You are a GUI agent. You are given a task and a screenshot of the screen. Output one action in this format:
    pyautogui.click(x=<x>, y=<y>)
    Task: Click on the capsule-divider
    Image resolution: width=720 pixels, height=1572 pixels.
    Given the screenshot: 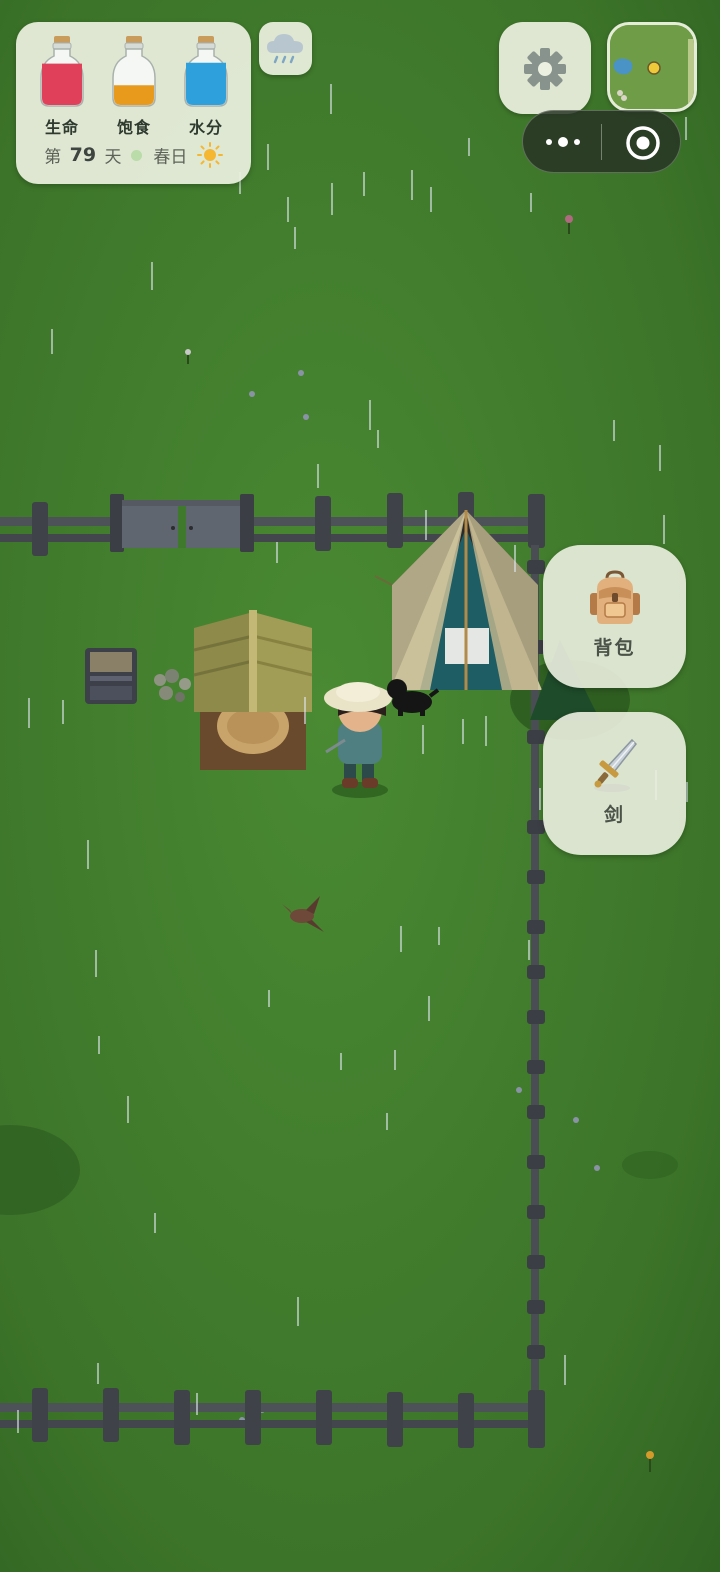 What is the action you would take?
    pyautogui.click(x=601, y=142)
    